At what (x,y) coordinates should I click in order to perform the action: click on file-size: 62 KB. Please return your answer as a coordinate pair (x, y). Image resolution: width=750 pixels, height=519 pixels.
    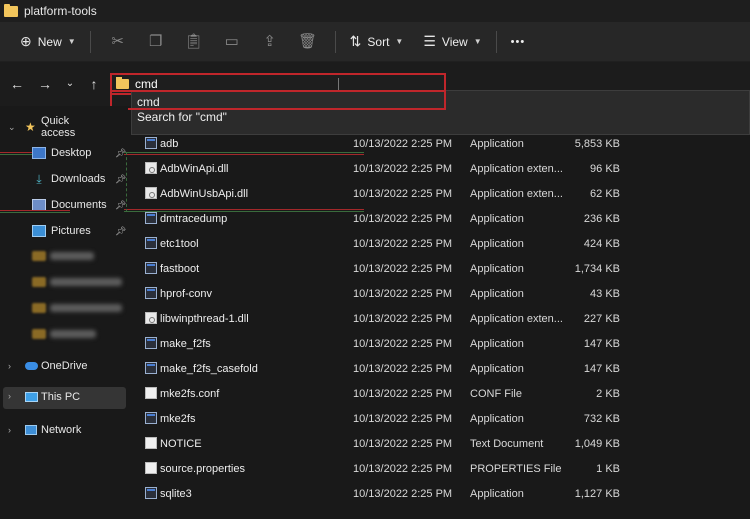
    Looking at the image, I should click on (605, 193).